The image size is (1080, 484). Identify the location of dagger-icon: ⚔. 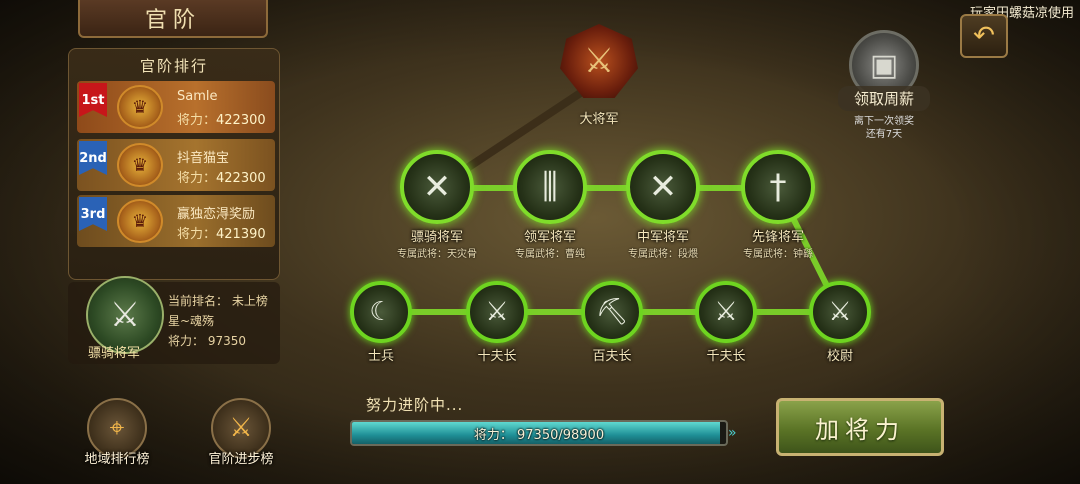
(497, 312).